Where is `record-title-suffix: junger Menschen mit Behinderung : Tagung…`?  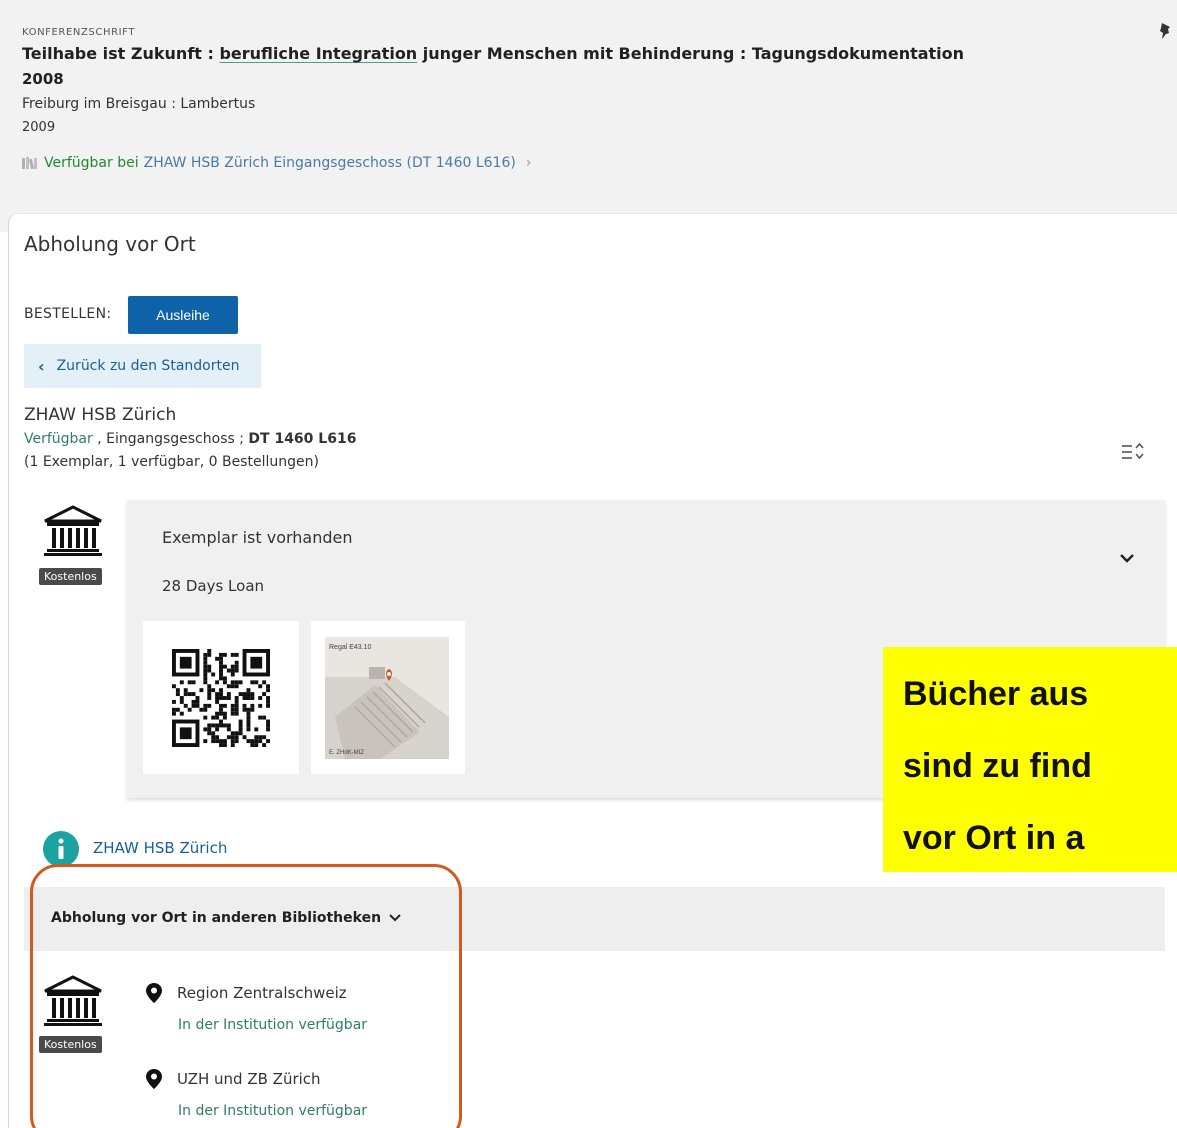 record-title-suffix: junger Menschen mit Behinderung : Tagung… is located at coordinates (691, 53).